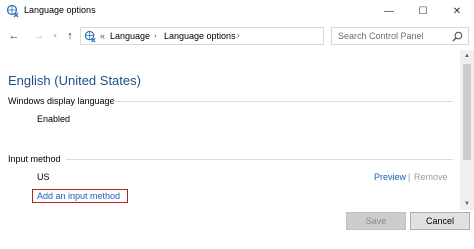 This screenshot has width=474, height=249. Describe the element at coordinates (467, 112) in the screenshot. I see `scrollbar-thumb` at that location.